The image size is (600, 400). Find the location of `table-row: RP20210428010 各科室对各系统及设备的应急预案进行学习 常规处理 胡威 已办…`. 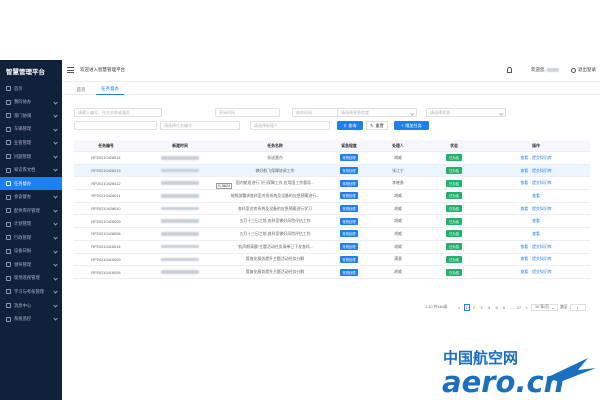

table-row: RP20210428010 各科室对各系统及设备的应急预案进行学习 常规处理 胡威 已办… is located at coordinates (332, 209).